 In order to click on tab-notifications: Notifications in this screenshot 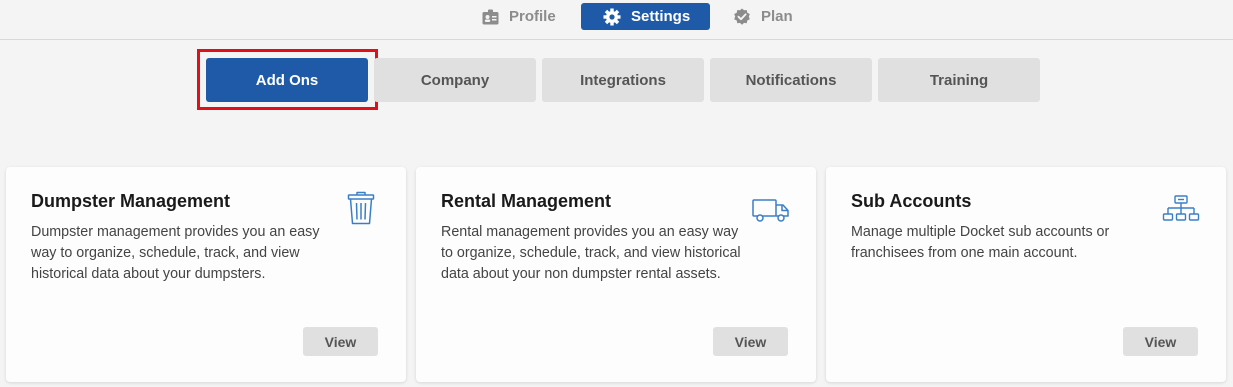, I will do `click(791, 80)`.